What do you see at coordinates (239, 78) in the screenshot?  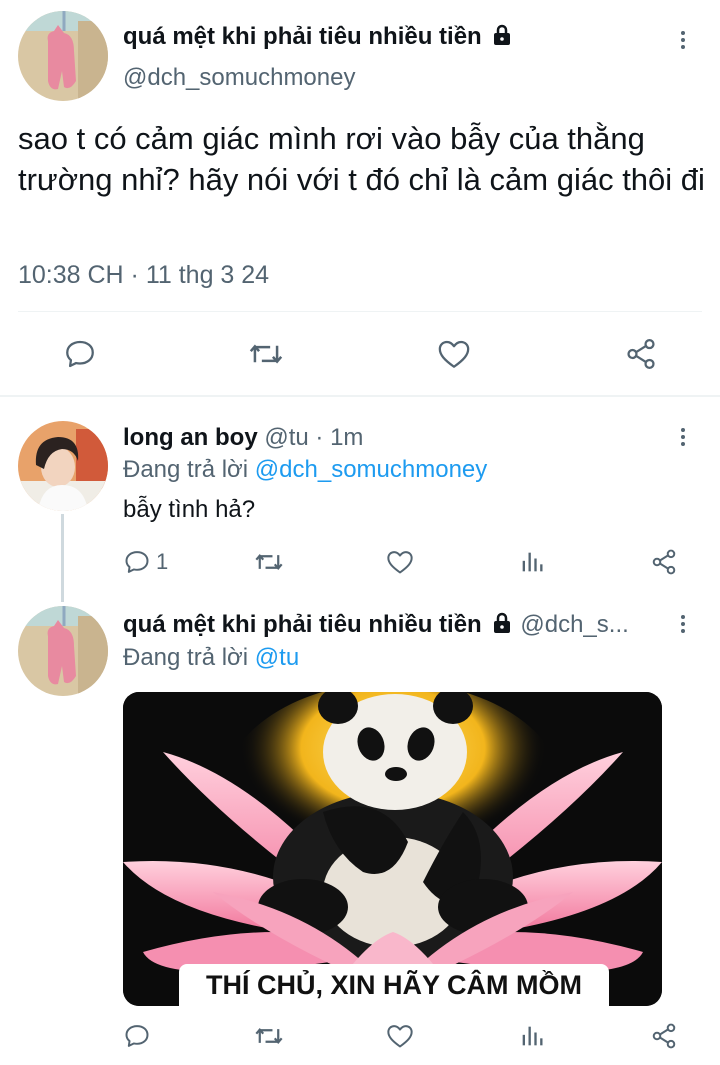 I see `author-handle: @dch_somuchmoney` at bounding box center [239, 78].